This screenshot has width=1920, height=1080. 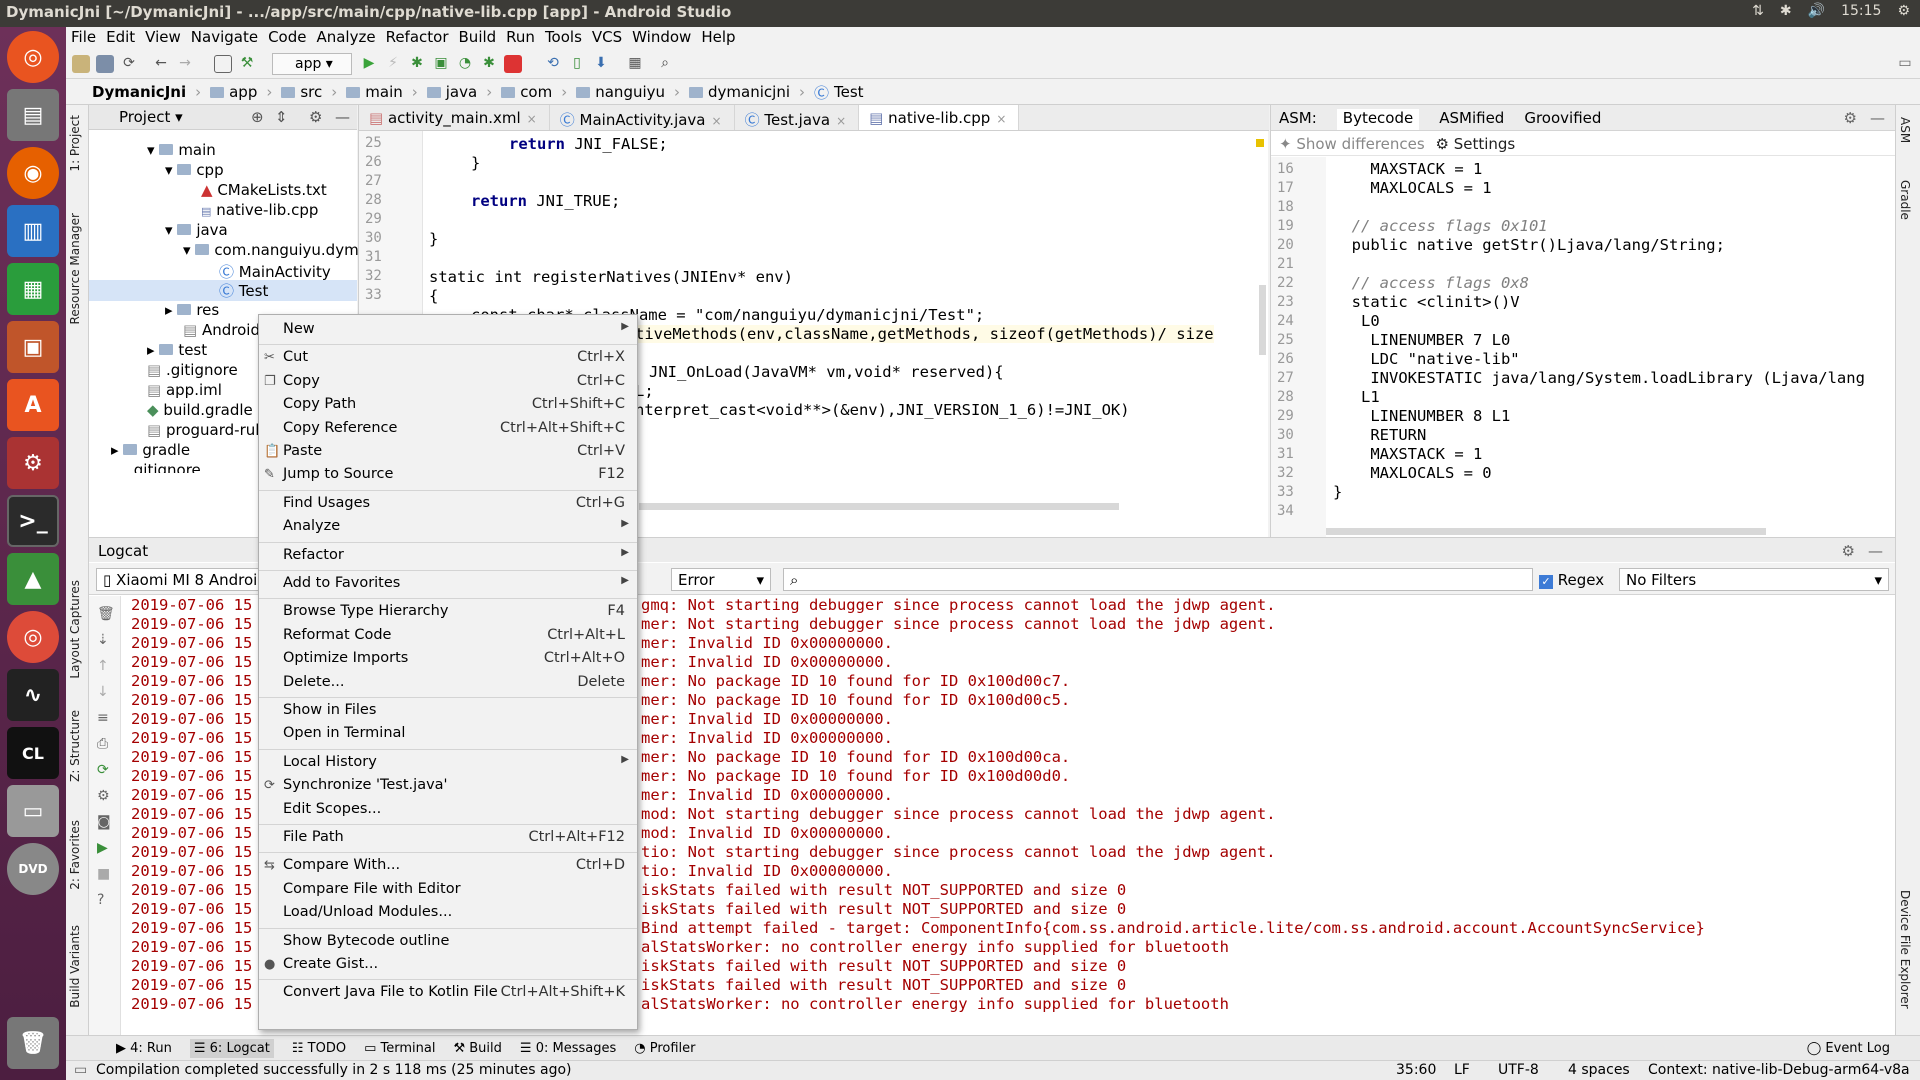 What do you see at coordinates (448, 475) in the screenshot?
I see `menu-item-jump-to-source: ✎ Jump to Source F12` at bounding box center [448, 475].